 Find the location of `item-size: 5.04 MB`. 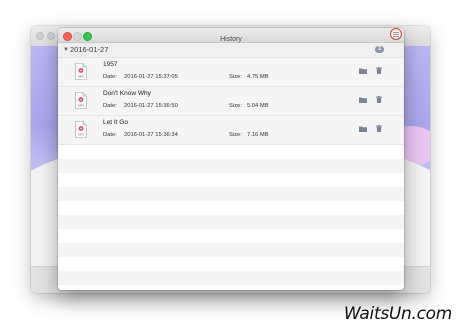

item-size: 5.04 MB is located at coordinates (258, 106).